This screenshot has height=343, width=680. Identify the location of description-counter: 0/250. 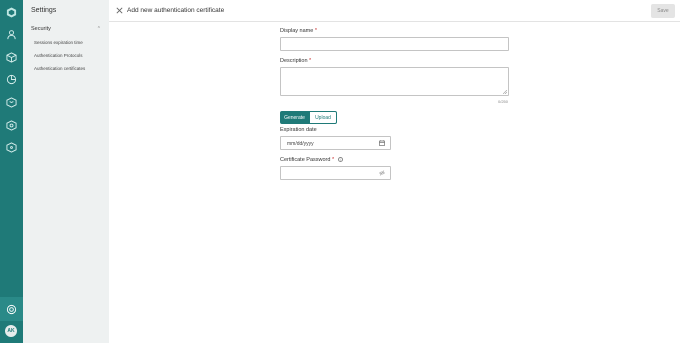
(503, 101).